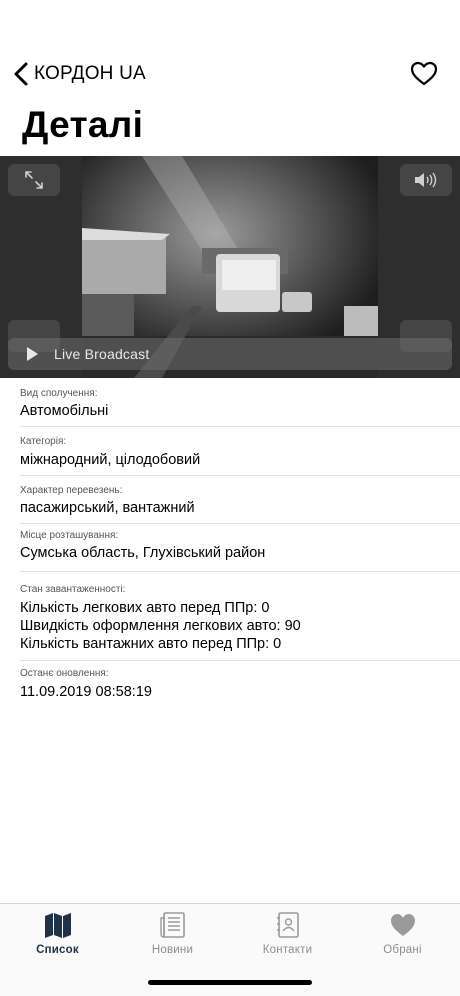  What do you see at coordinates (402, 950) in the screenshot?
I see `tab-label: Обрані` at bounding box center [402, 950].